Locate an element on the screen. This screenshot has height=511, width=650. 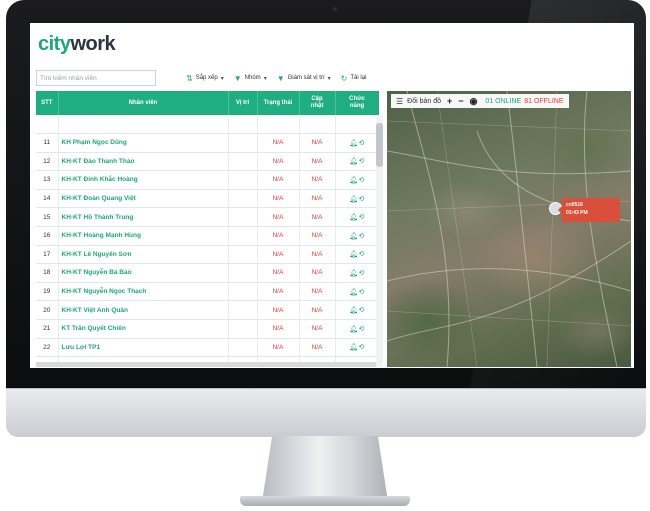
table-row: 12 KH-KT Đào Thanh Thảo N/A N/A 🔔︎⟲ is located at coordinates (207, 162).